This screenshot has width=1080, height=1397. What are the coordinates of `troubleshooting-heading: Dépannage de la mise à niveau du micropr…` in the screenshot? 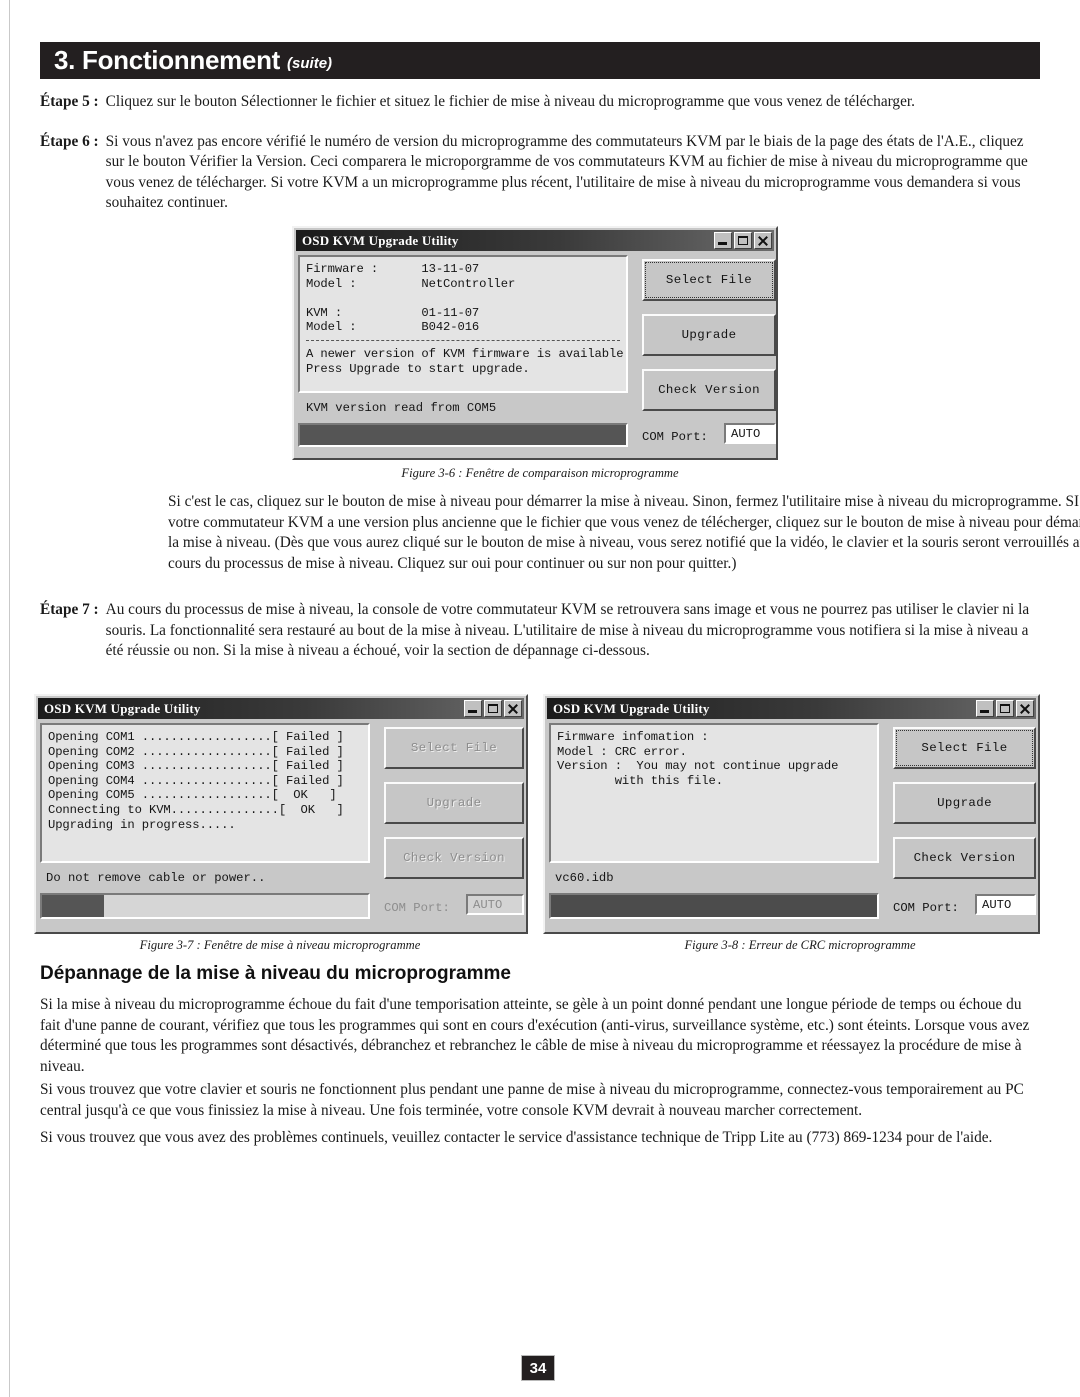 It's located at (275, 973).